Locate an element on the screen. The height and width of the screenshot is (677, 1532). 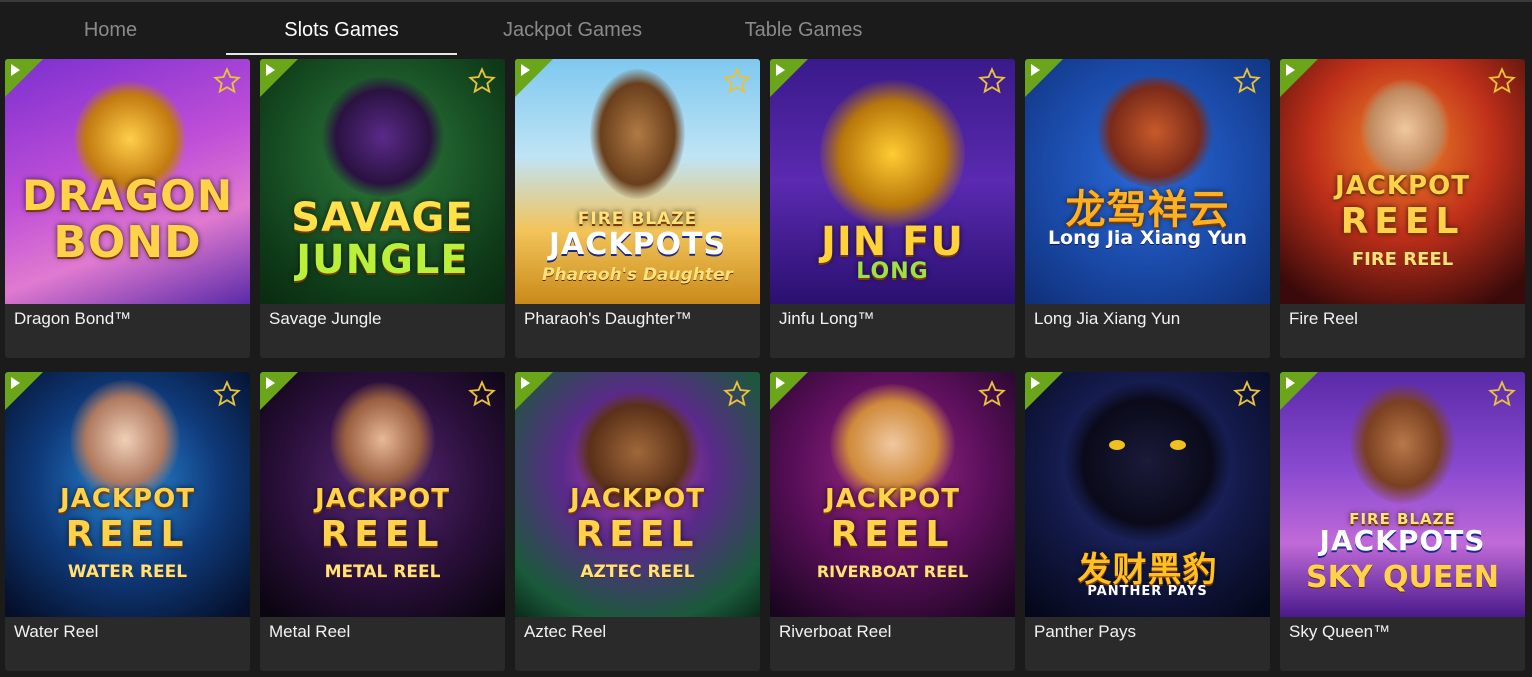
game-card: JACKPOT REEL METAL REEL Metal Reel is located at coordinates (382, 521).